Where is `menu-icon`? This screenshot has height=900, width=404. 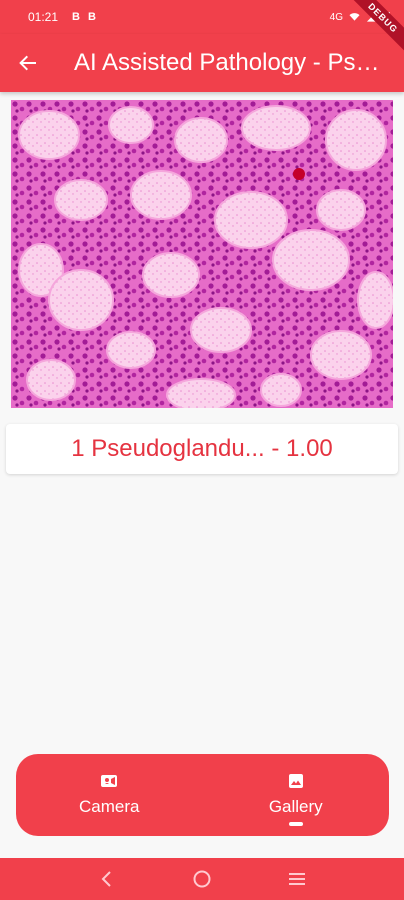 menu-icon is located at coordinates (296, 879).